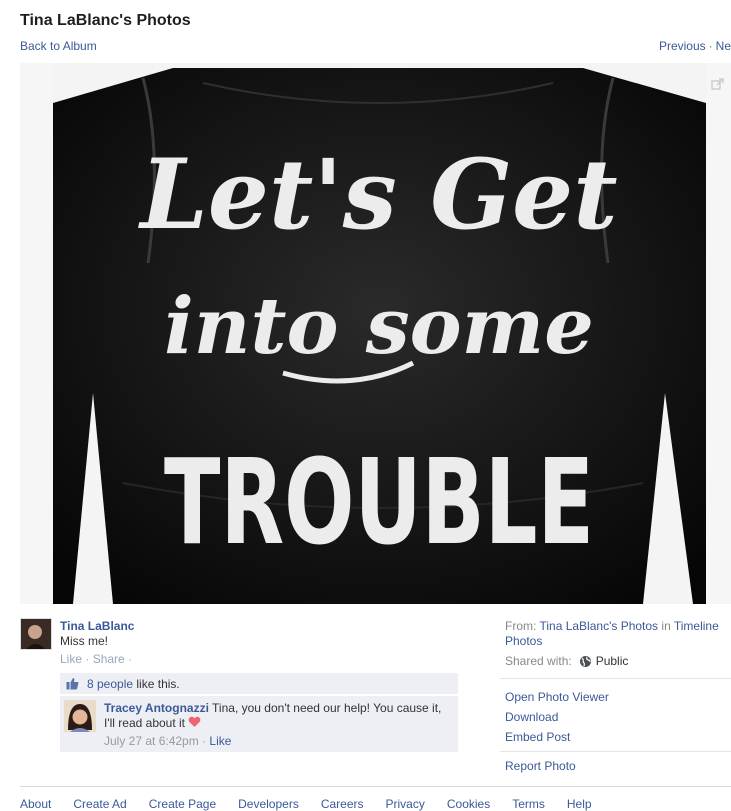  Describe the element at coordinates (585, 661) in the screenshot. I see `globe-icon` at that location.